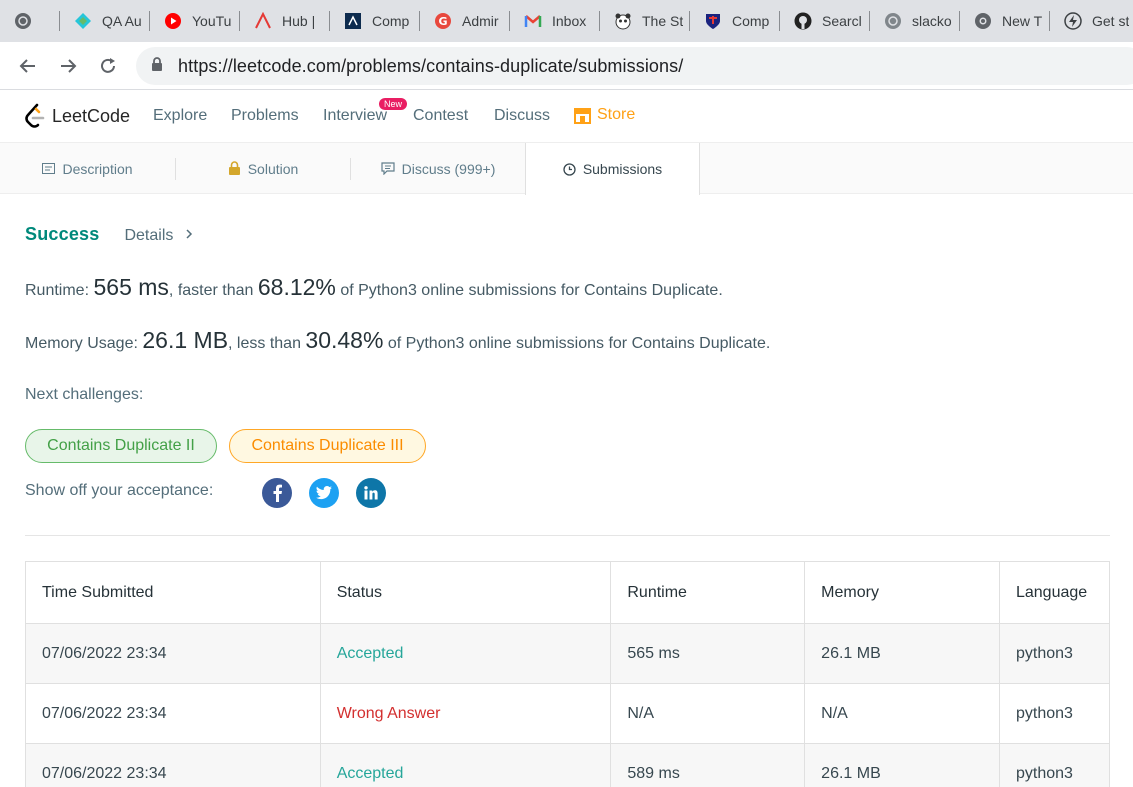  Describe the element at coordinates (902, 653) in the screenshot. I see `cell-memory: 26.1 MB` at that location.